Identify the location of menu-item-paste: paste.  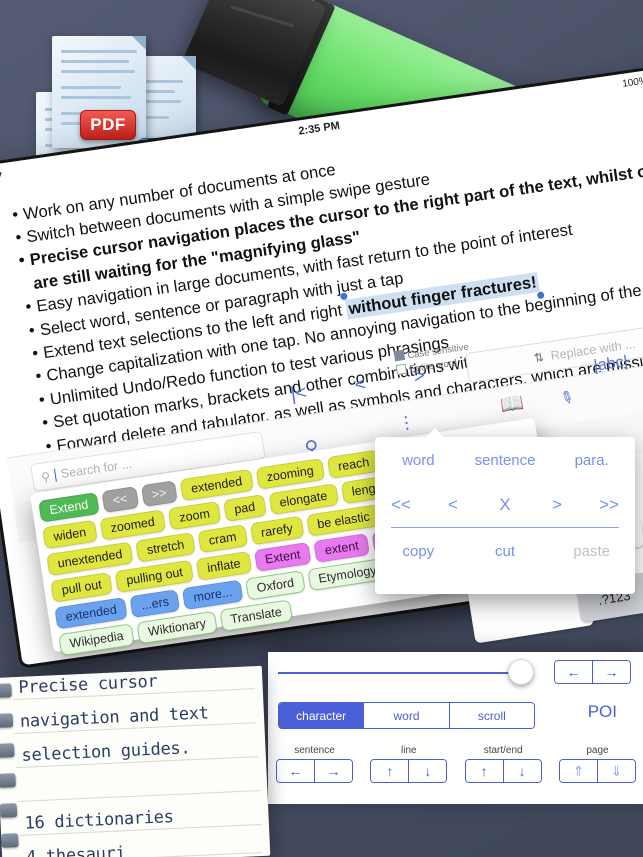
(592, 551).